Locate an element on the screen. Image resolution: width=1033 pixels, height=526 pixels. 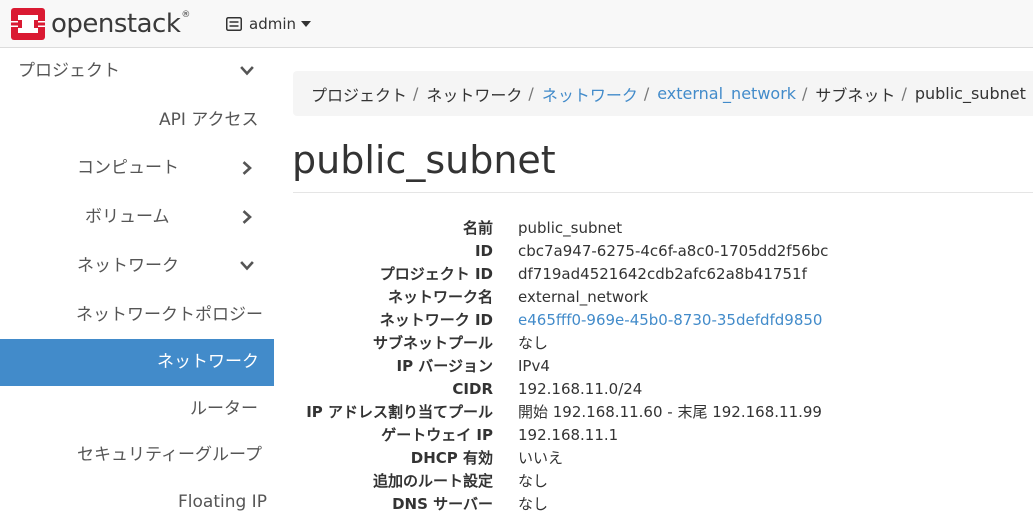
sidebar-item-label: ボリューム is located at coordinates (127, 217).